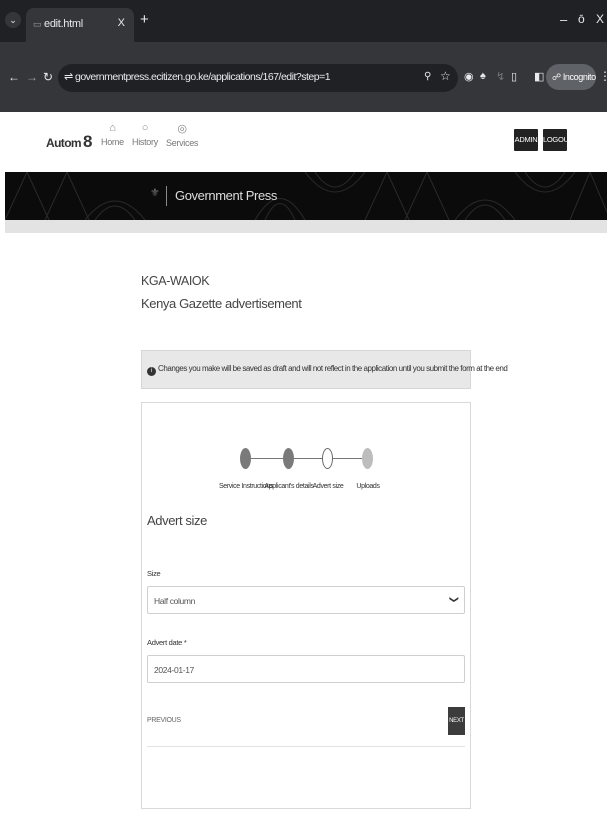 The height and width of the screenshot is (821, 607). What do you see at coordinates (327, 458) in the screenshot?
I see `step-dot-advert-size` at bounding box center [327, 458].